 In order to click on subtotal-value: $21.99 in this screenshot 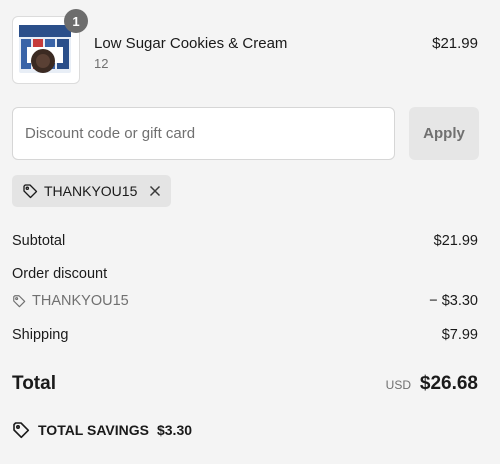, I will do `click(455, 241)`.